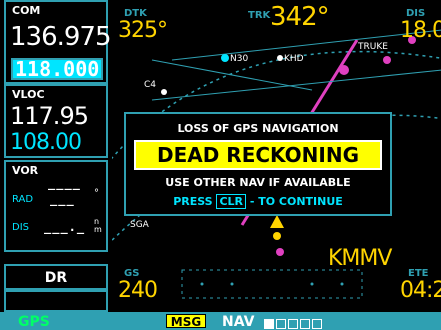  Describe the element at coordinates (57, 69) in the screenshot. I see `com-standby-frequency: 118.000` at that location.